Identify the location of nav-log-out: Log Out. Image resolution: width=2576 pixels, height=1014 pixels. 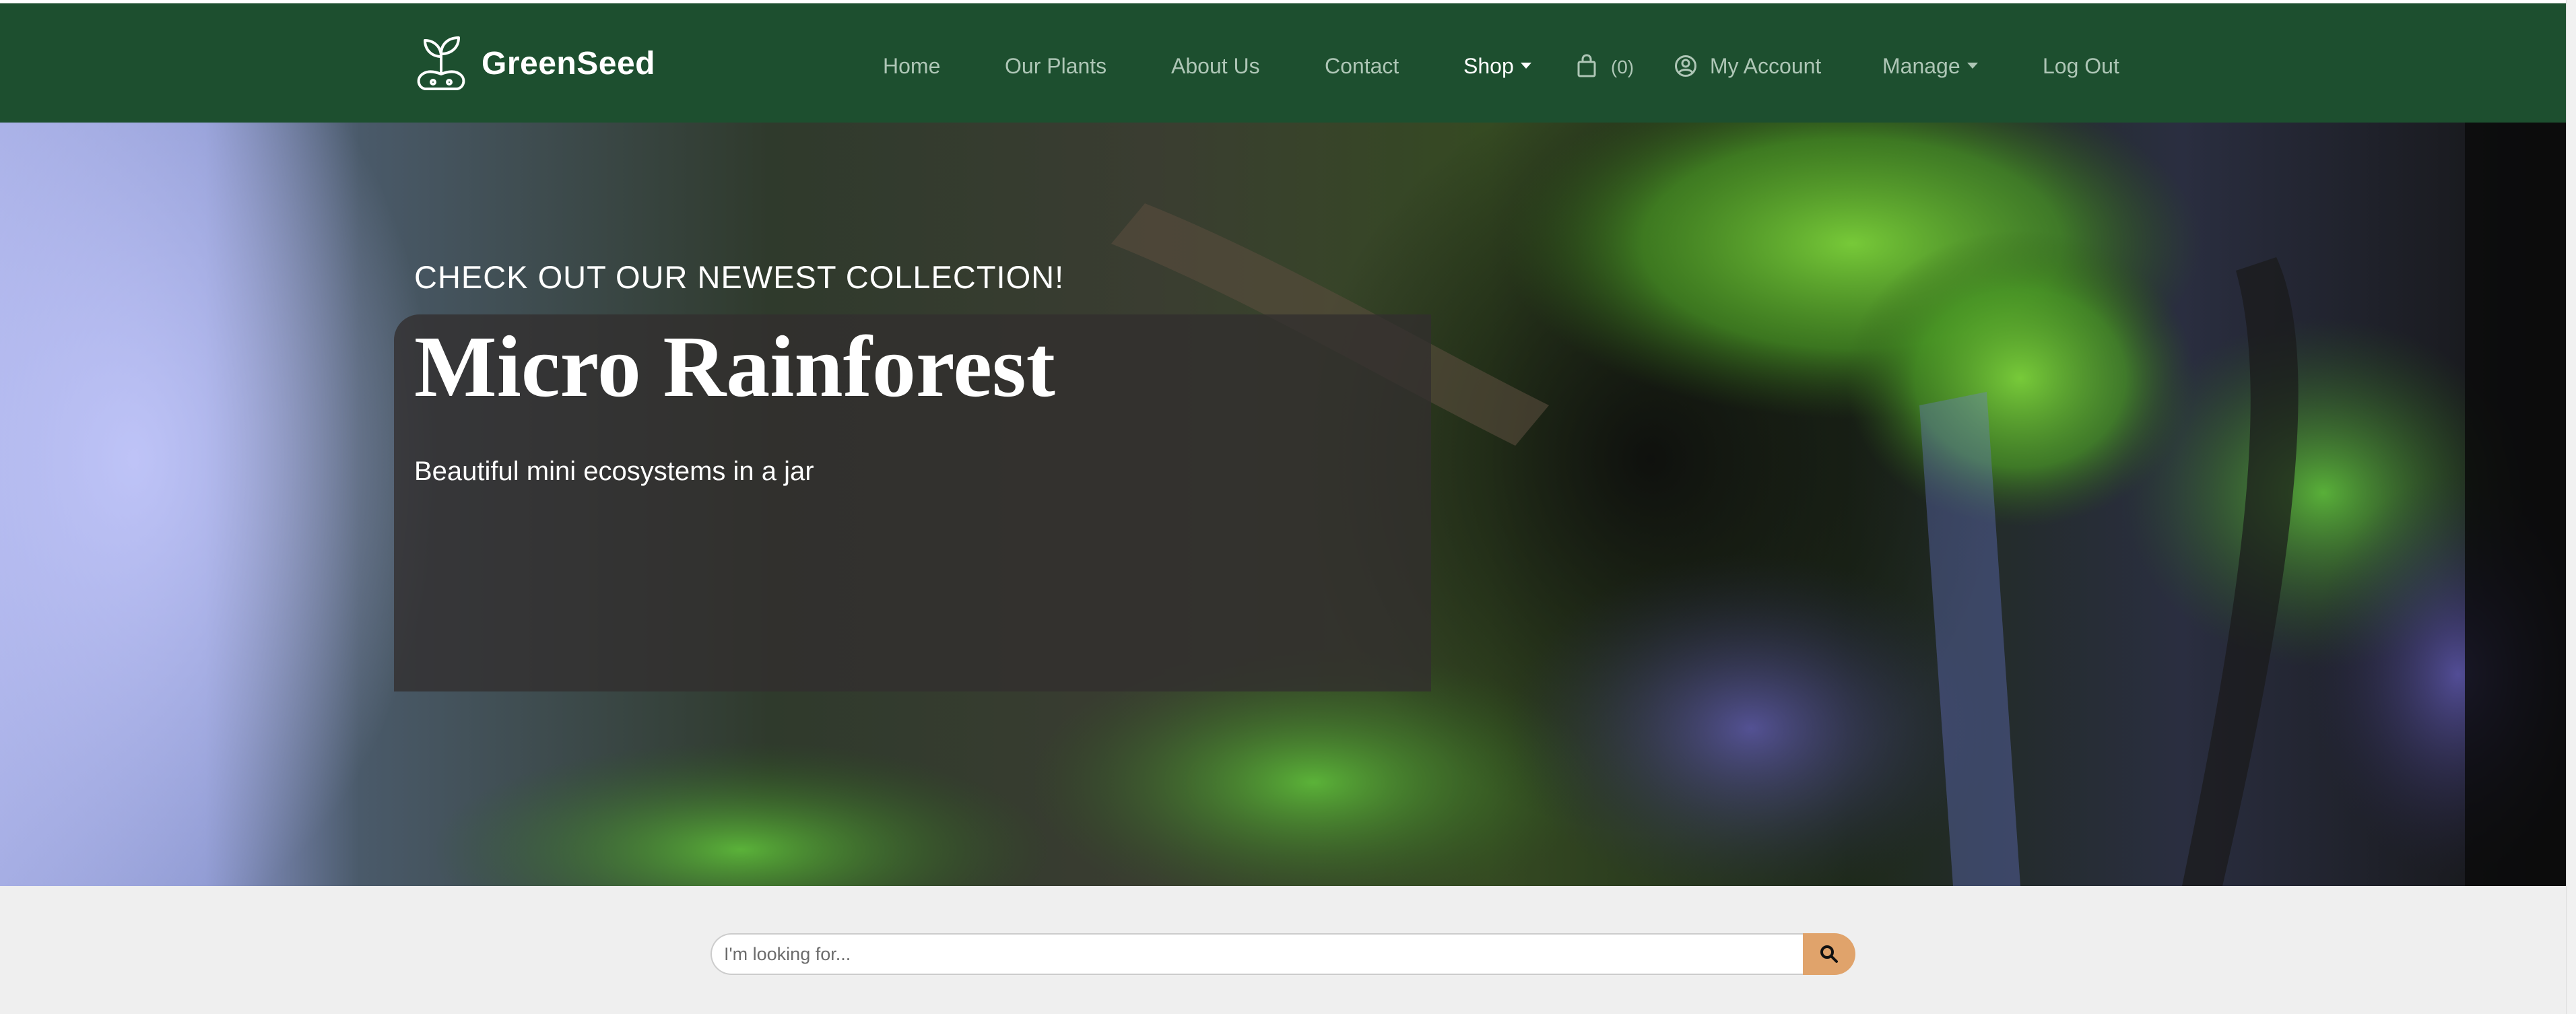
(2081, 66).